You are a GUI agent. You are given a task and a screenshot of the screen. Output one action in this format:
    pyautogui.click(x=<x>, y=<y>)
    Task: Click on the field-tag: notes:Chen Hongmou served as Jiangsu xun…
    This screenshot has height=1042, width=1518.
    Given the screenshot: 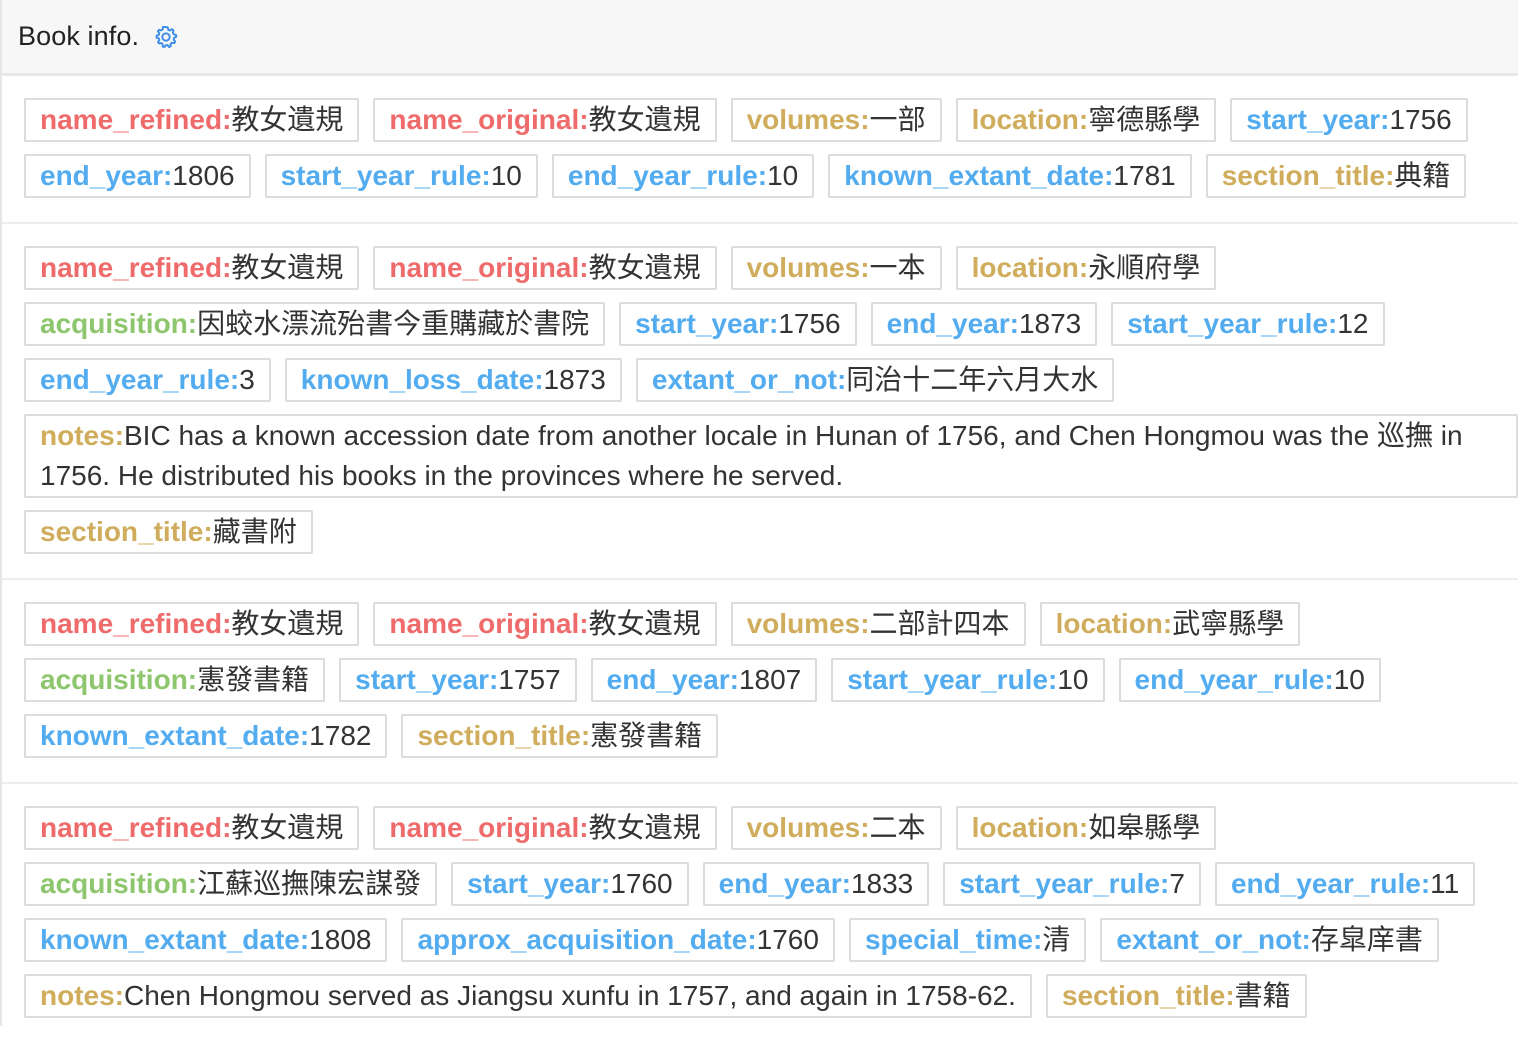 What is the action you would take?
    pyautogui.click(x=528, y=996)
    